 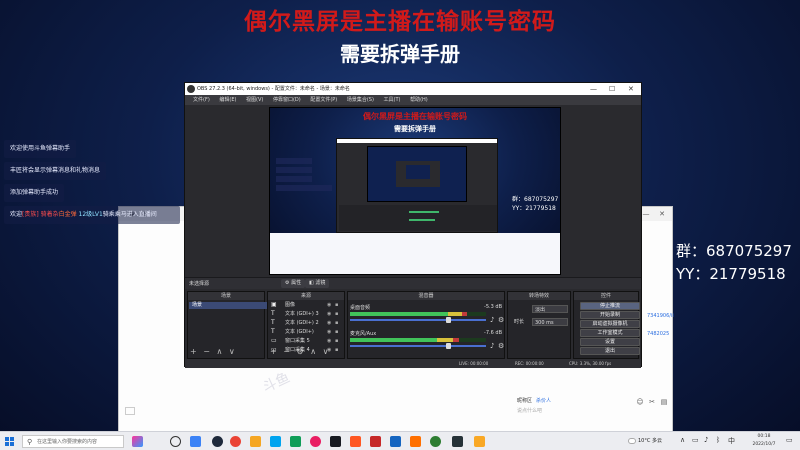 I want to click on volume-icon: ♪, so click(x=706, y=440).